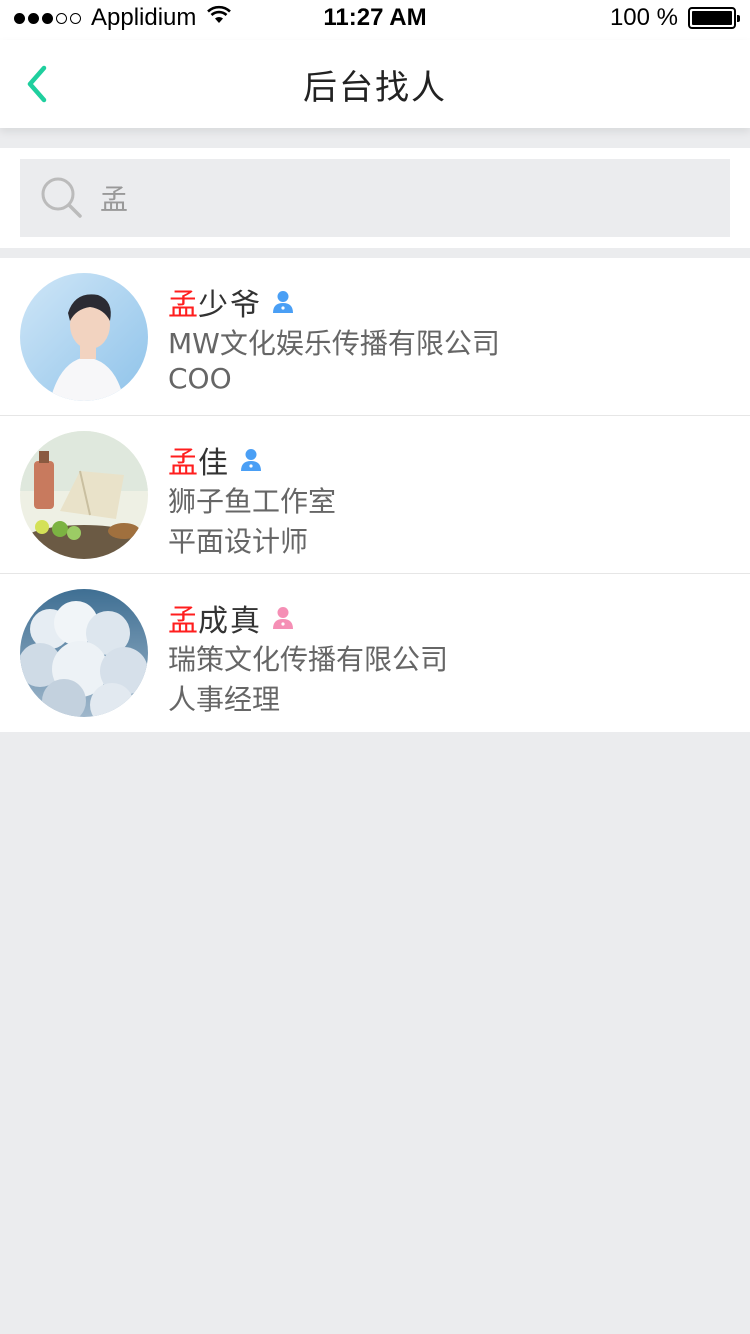  Describe the element at coordinates (214, 463) in the screenshot. I see `name-rest: 佳` at that location.